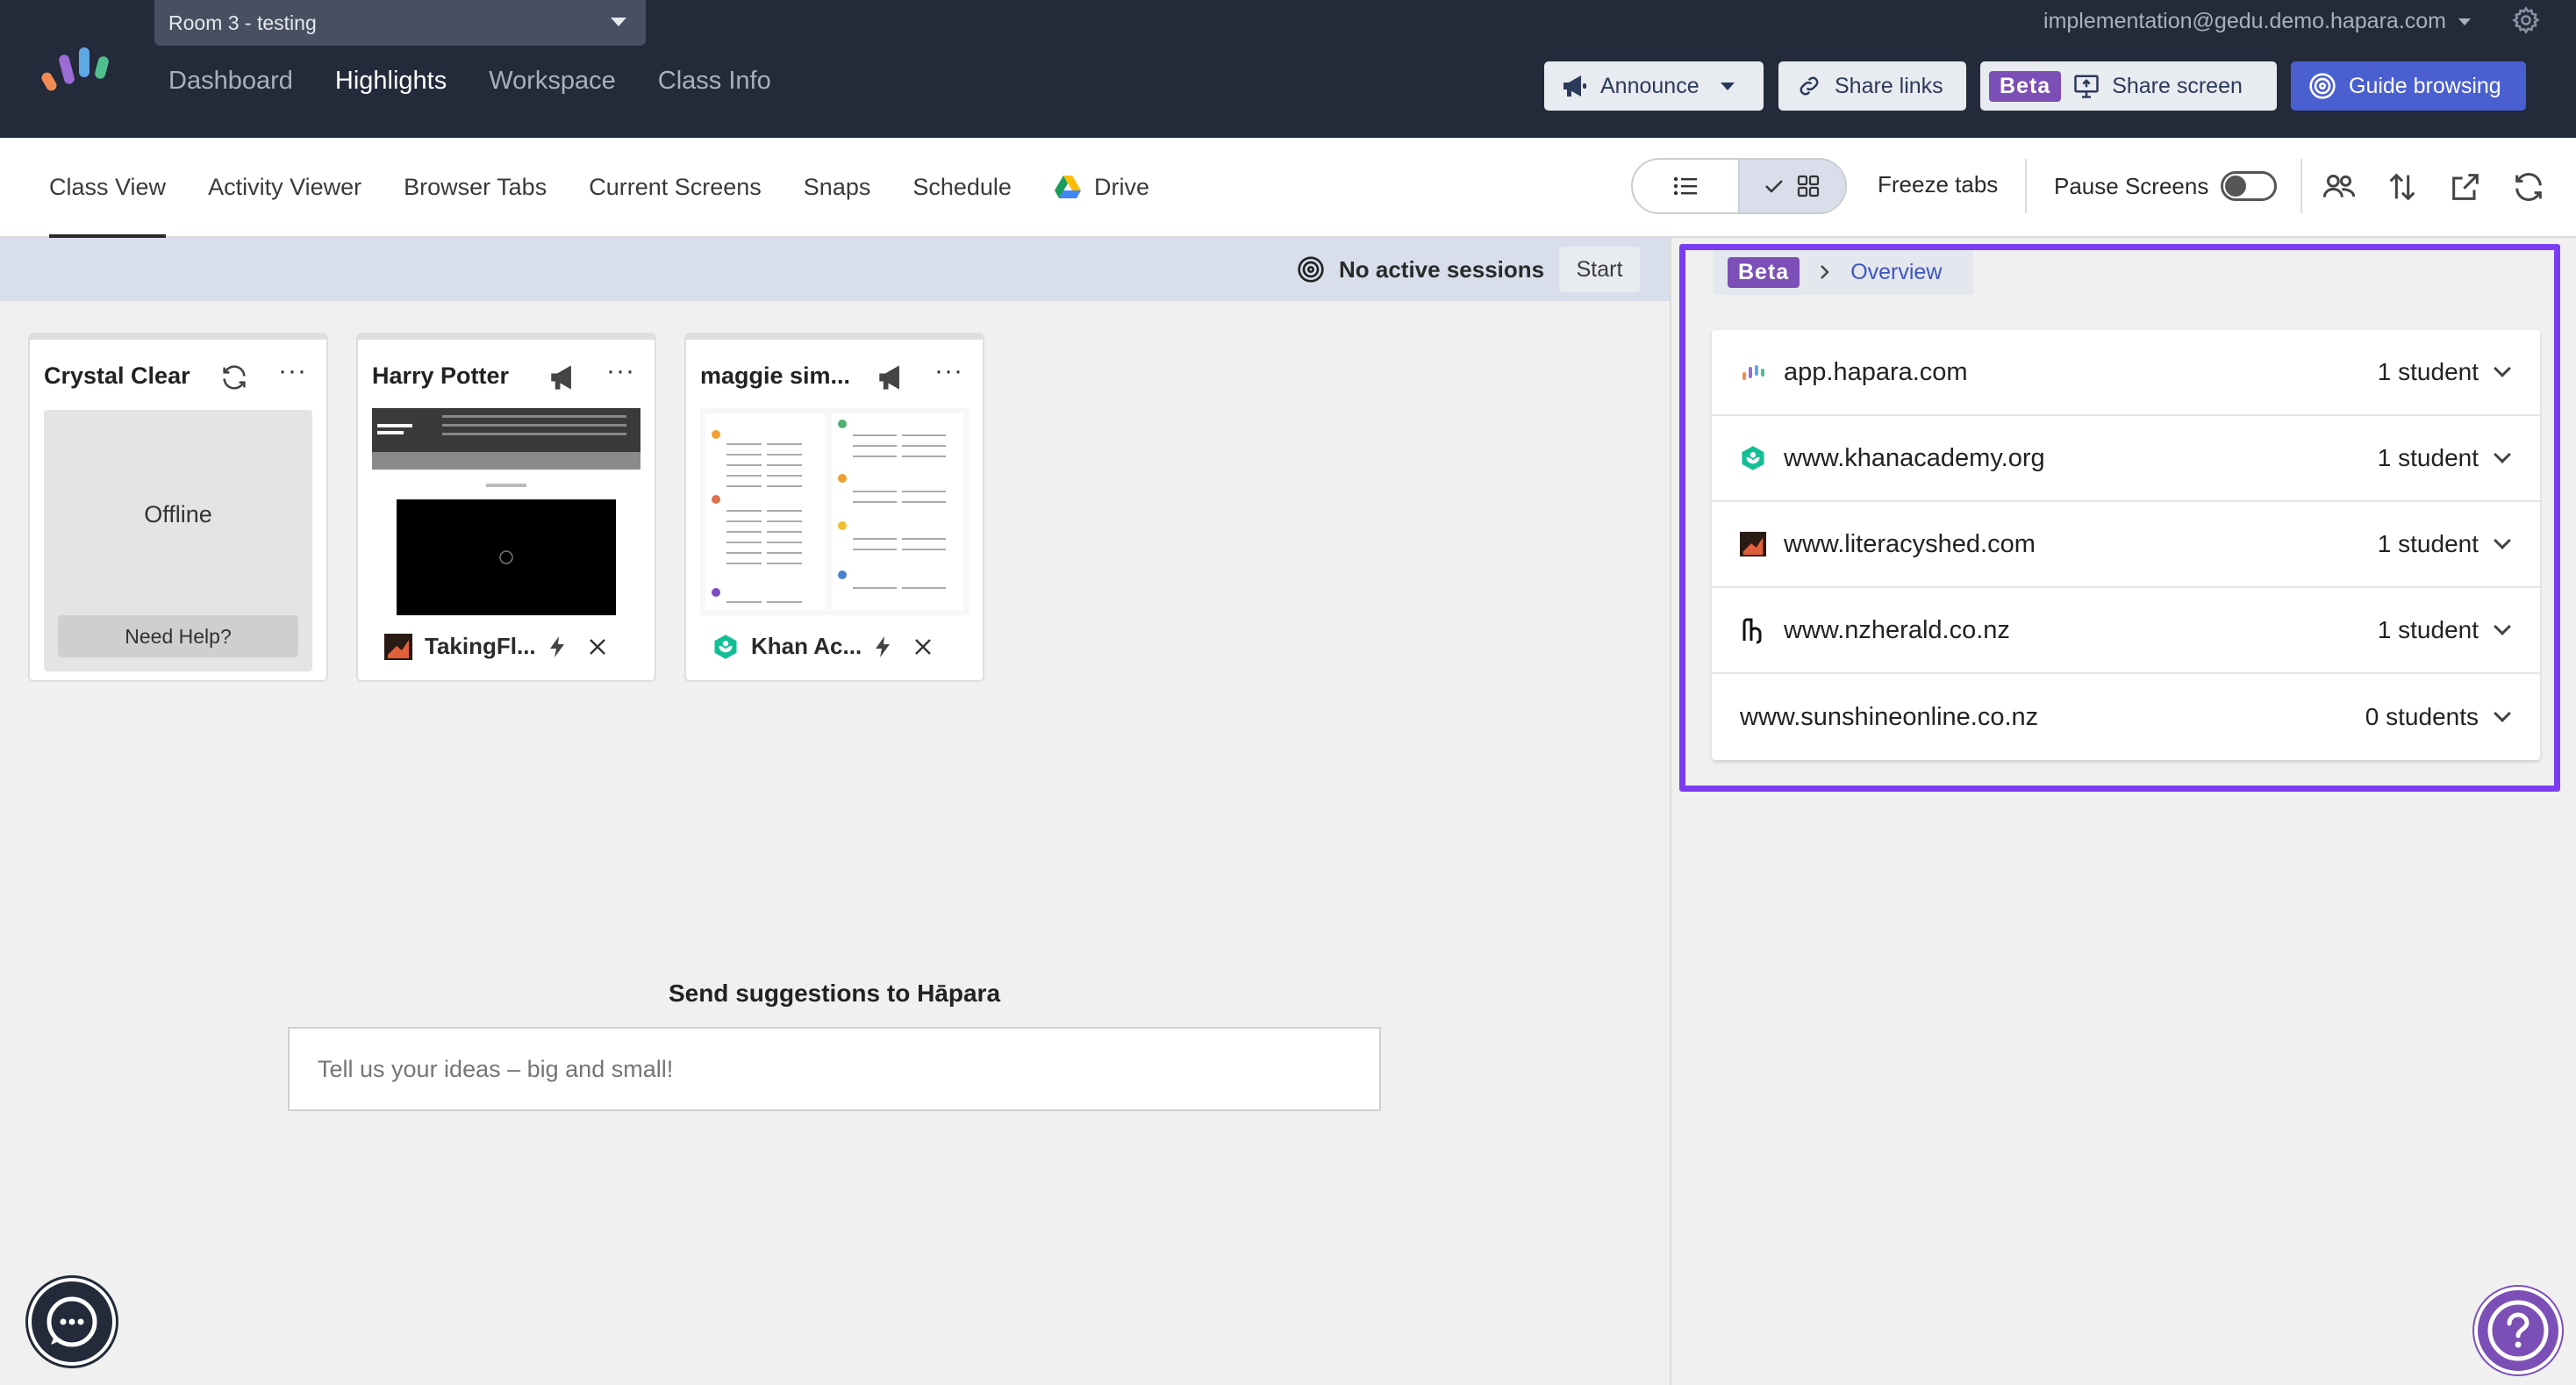 The image size is (2576, 1385). I want to click on account-menu: implementation@gedu.demo.hapara.com, so click(2257, 21).